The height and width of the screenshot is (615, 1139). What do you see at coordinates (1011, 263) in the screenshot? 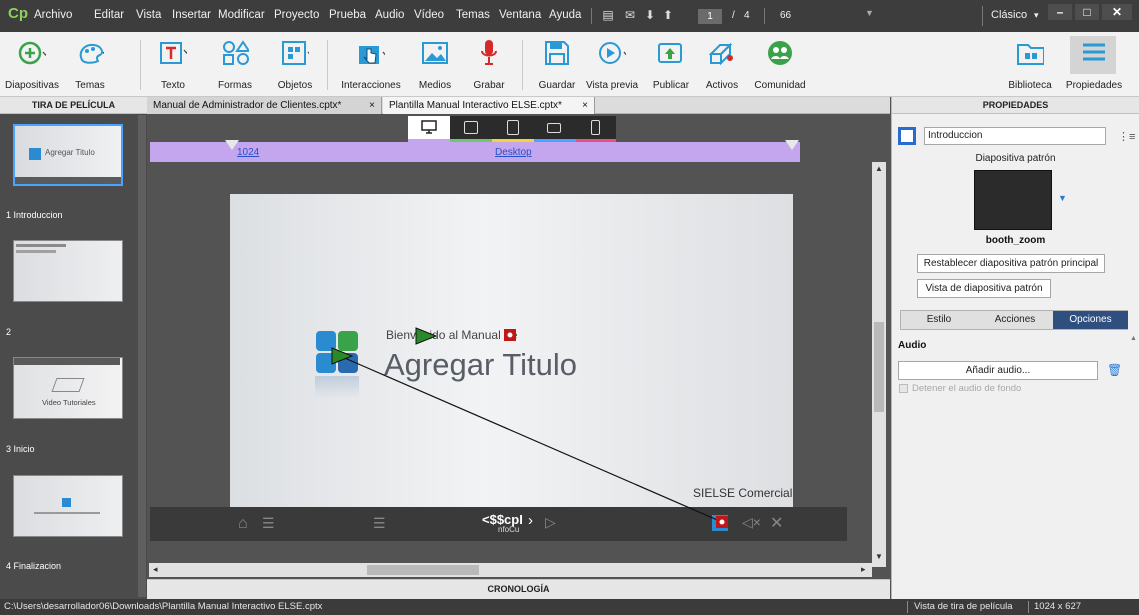
I see `reset-master-button: Restablecer diapositiva patrón principal` at bounding box center [1011, 263].